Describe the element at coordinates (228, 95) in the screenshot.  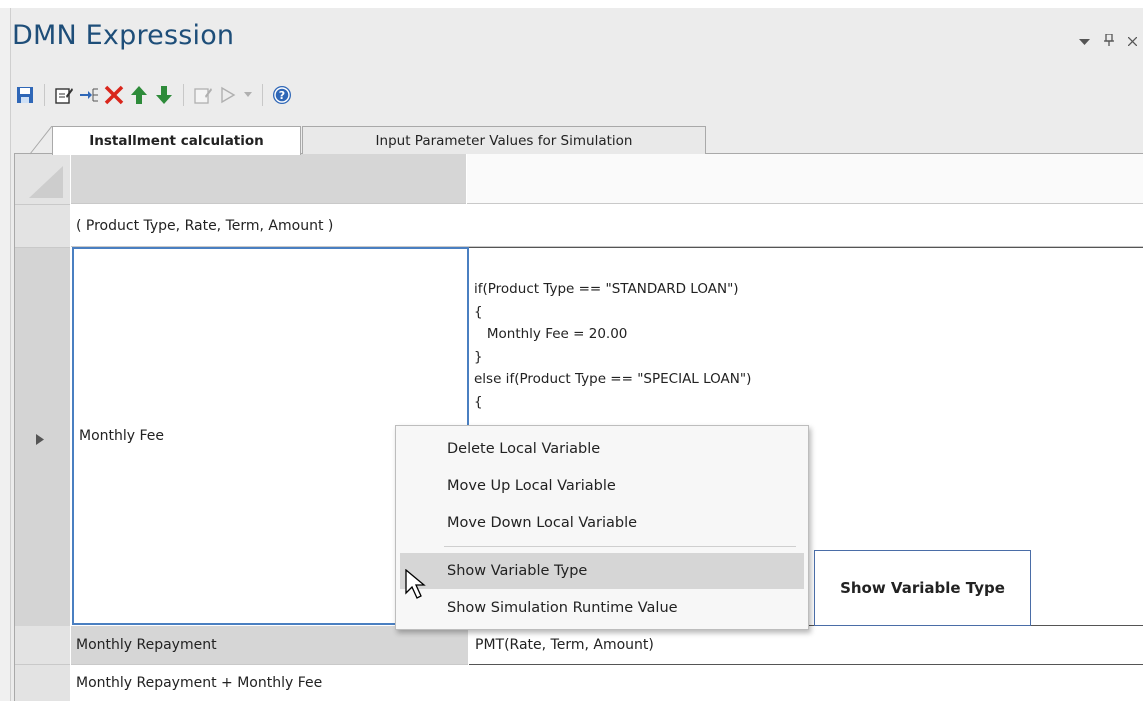
I see `run-icon` at that location.